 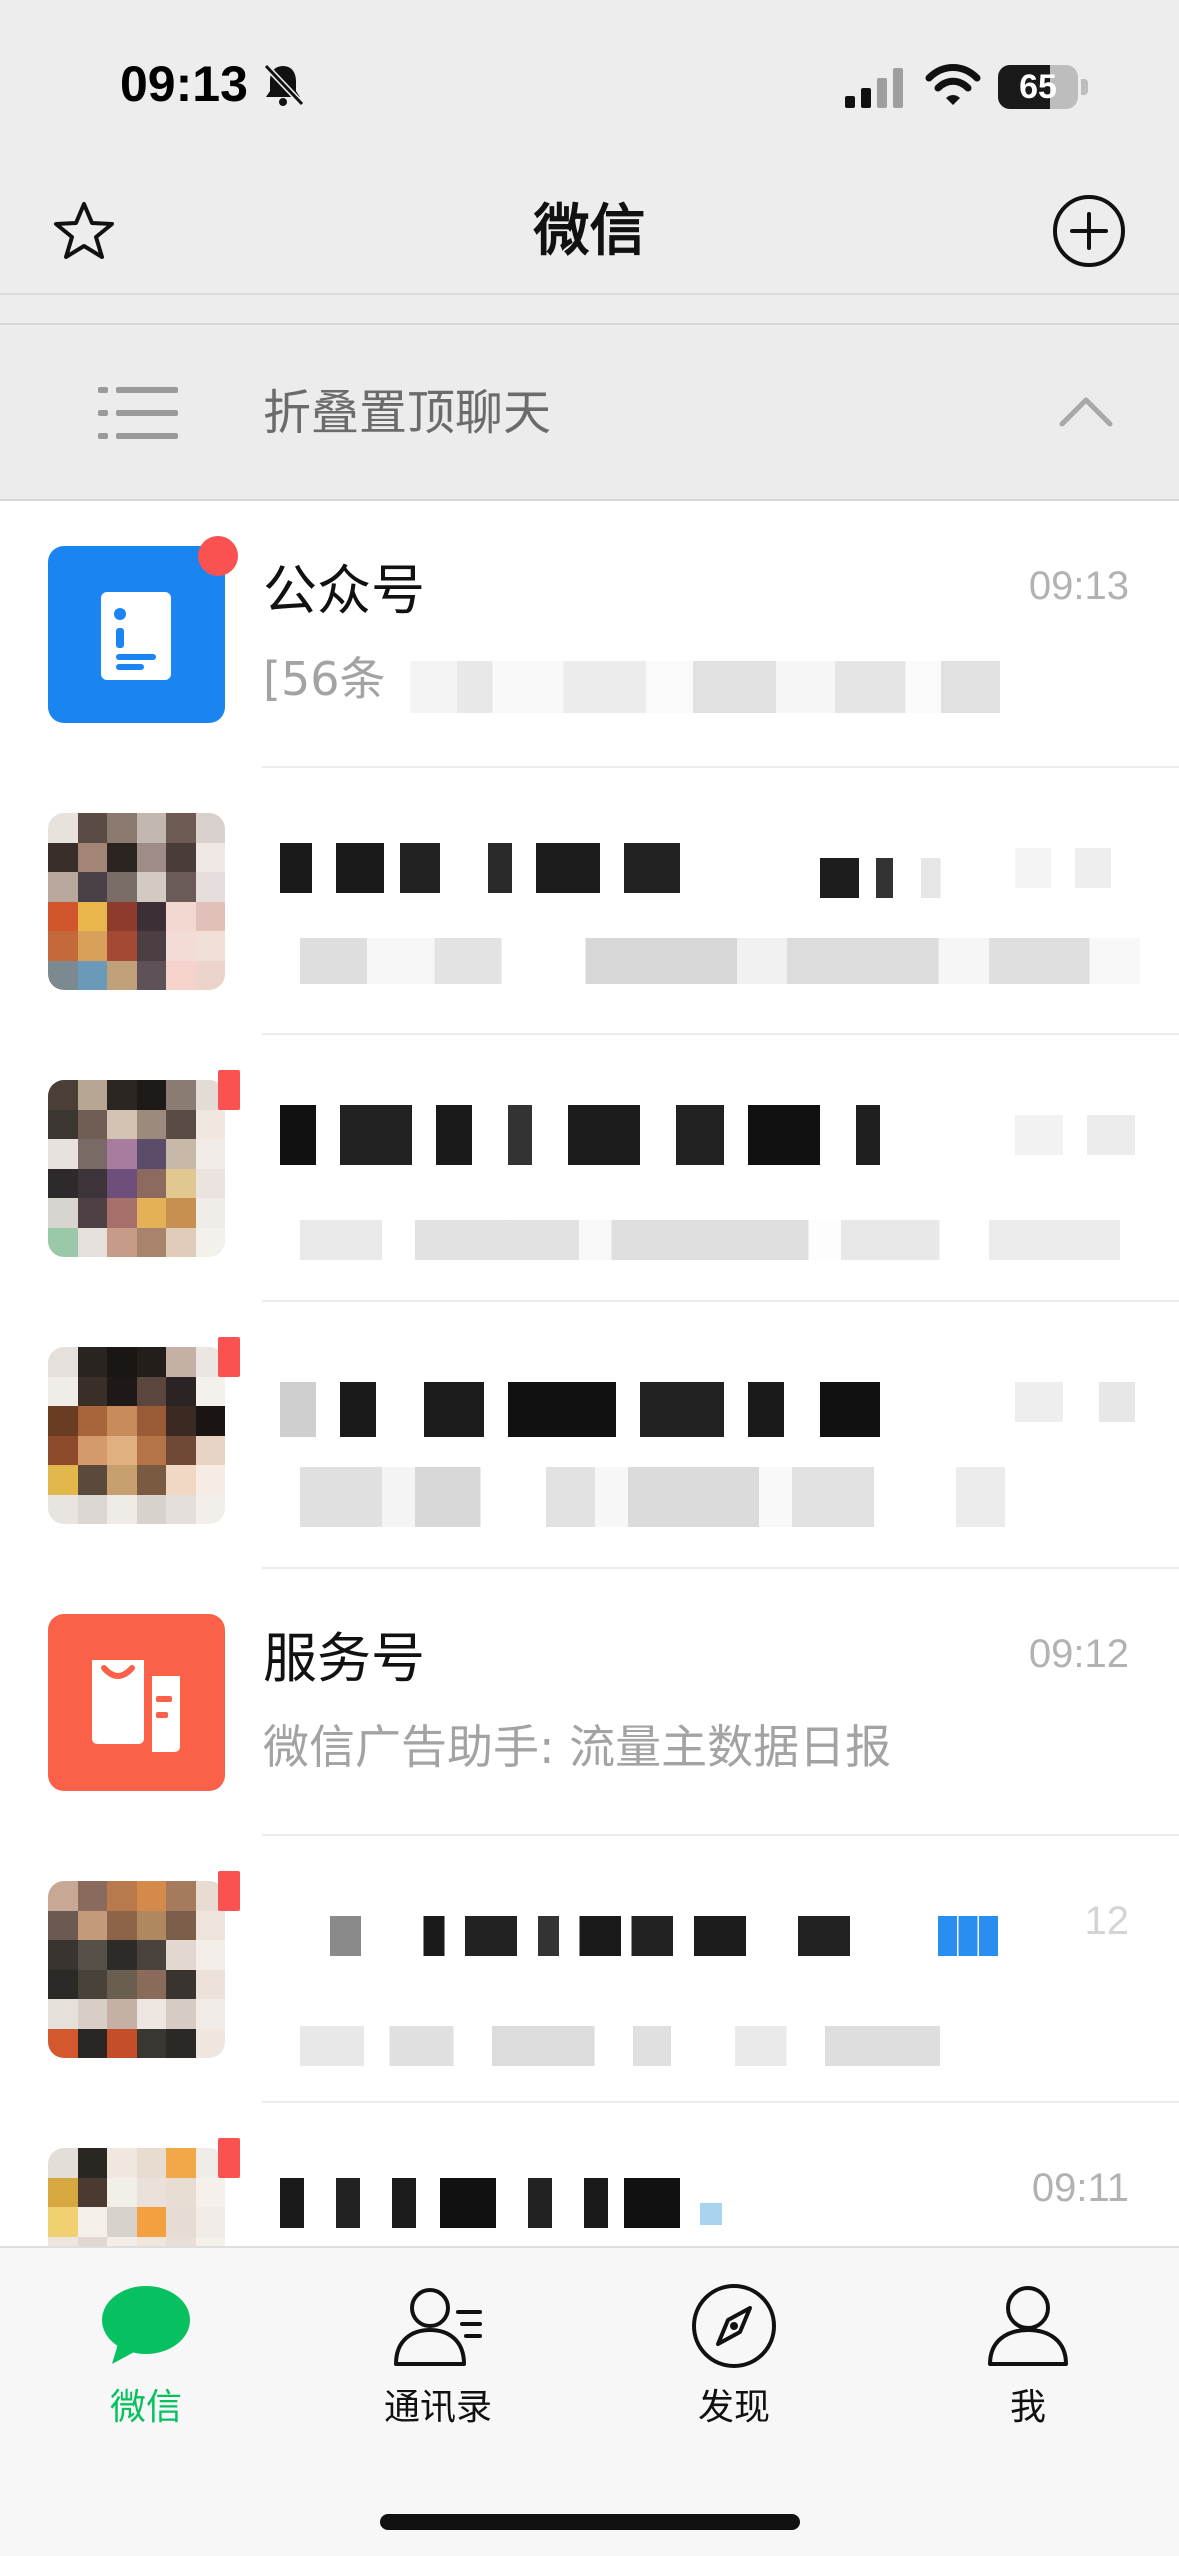 What do you see at coordinates (589, 413) in the screenshot?
I see `pinned-chats-row: 折叠置顶聊天` at bounding box center [589, 413].